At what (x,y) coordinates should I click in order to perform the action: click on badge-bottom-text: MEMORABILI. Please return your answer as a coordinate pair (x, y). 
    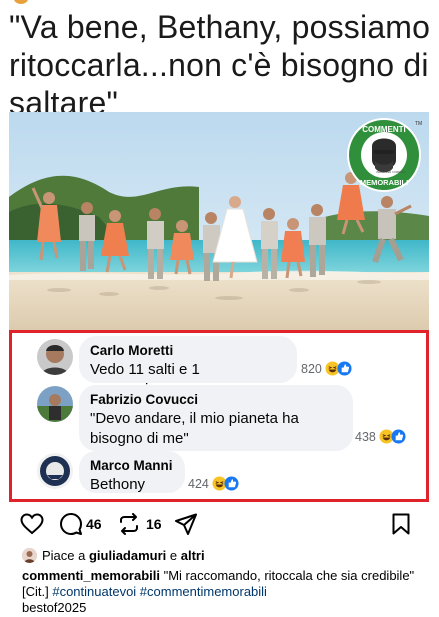
    Looking at the image, I should click on (384, 182).